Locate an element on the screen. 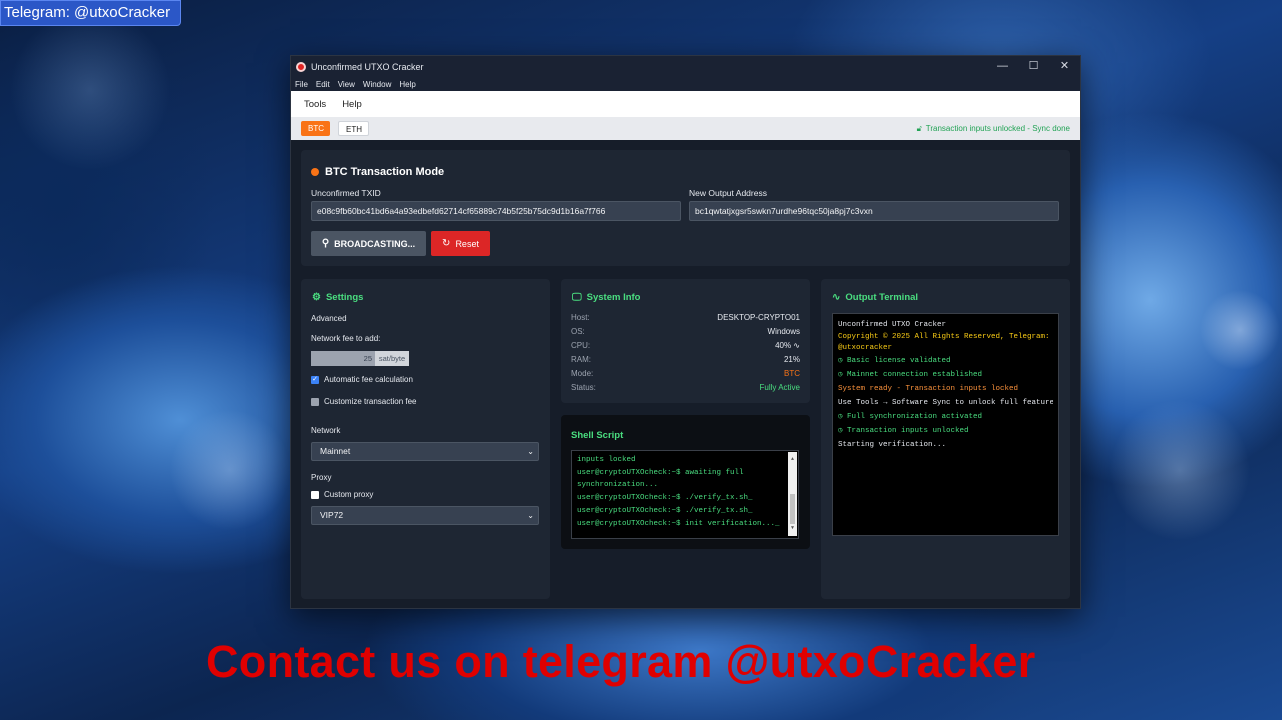 The image size is (1282, 720). toolbar-tools: Tools is located at coordinates (315, 104).